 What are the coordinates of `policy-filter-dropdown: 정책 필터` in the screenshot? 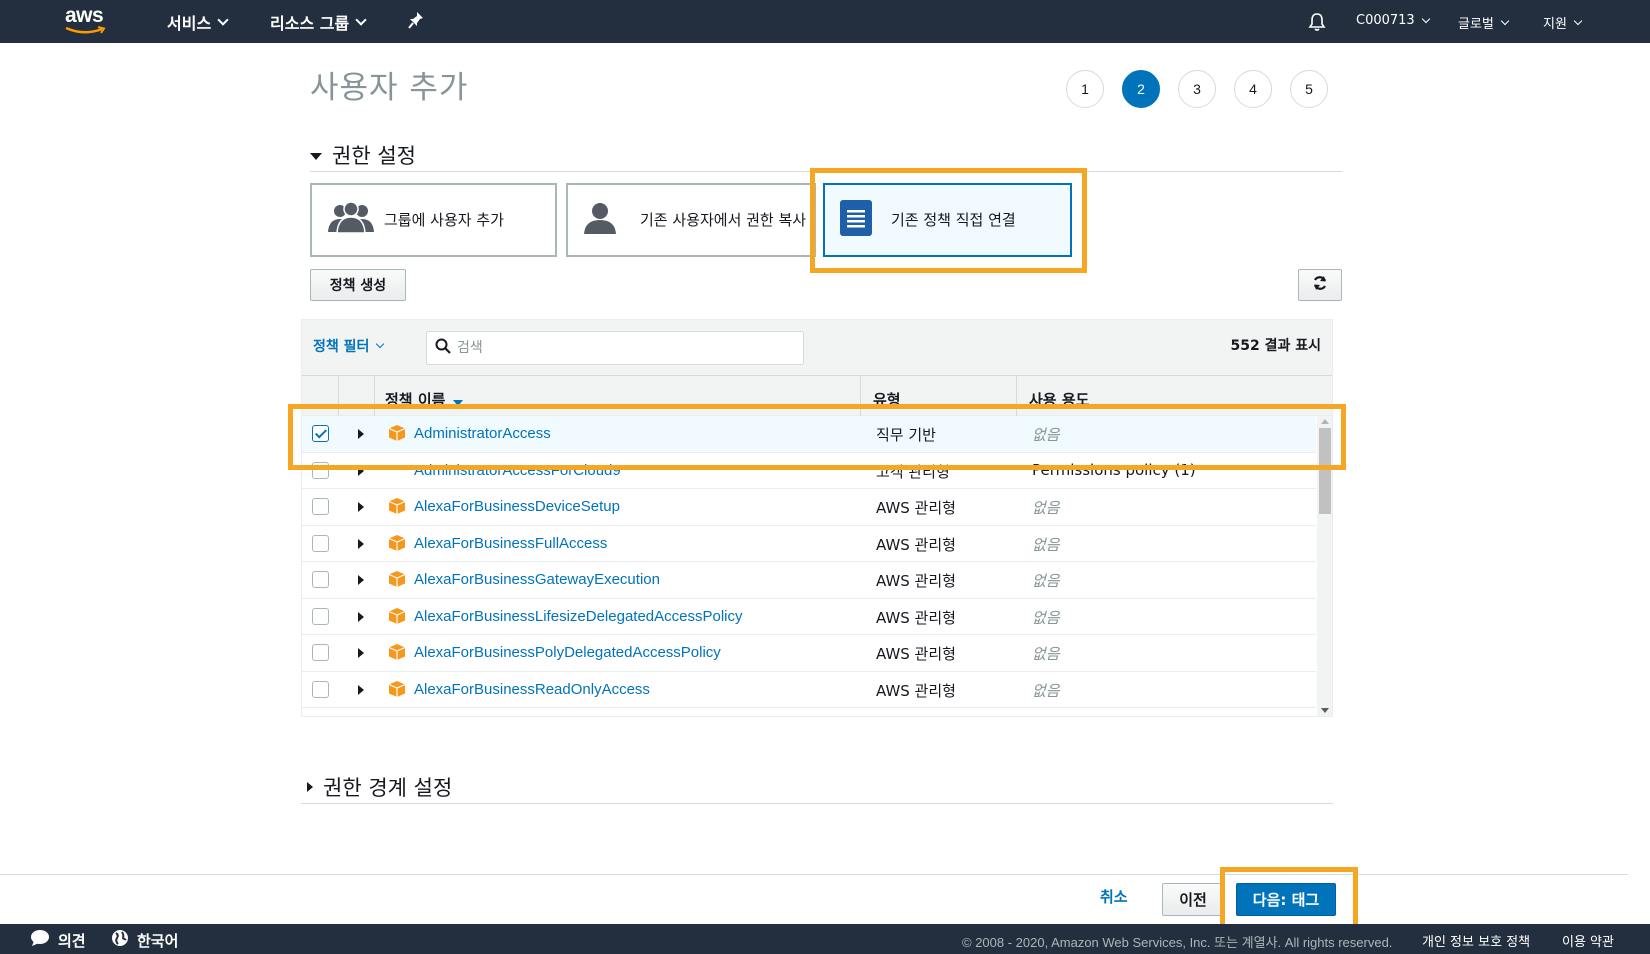 It's located at (349, 346).